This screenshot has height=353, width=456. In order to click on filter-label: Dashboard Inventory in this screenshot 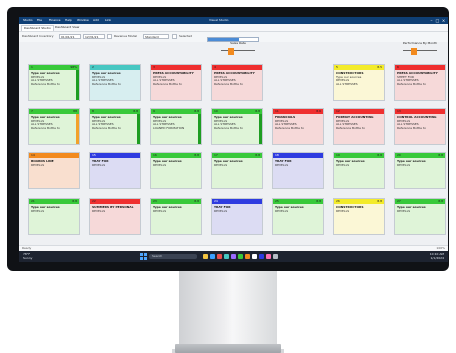, I will do `click(38, 36)`.